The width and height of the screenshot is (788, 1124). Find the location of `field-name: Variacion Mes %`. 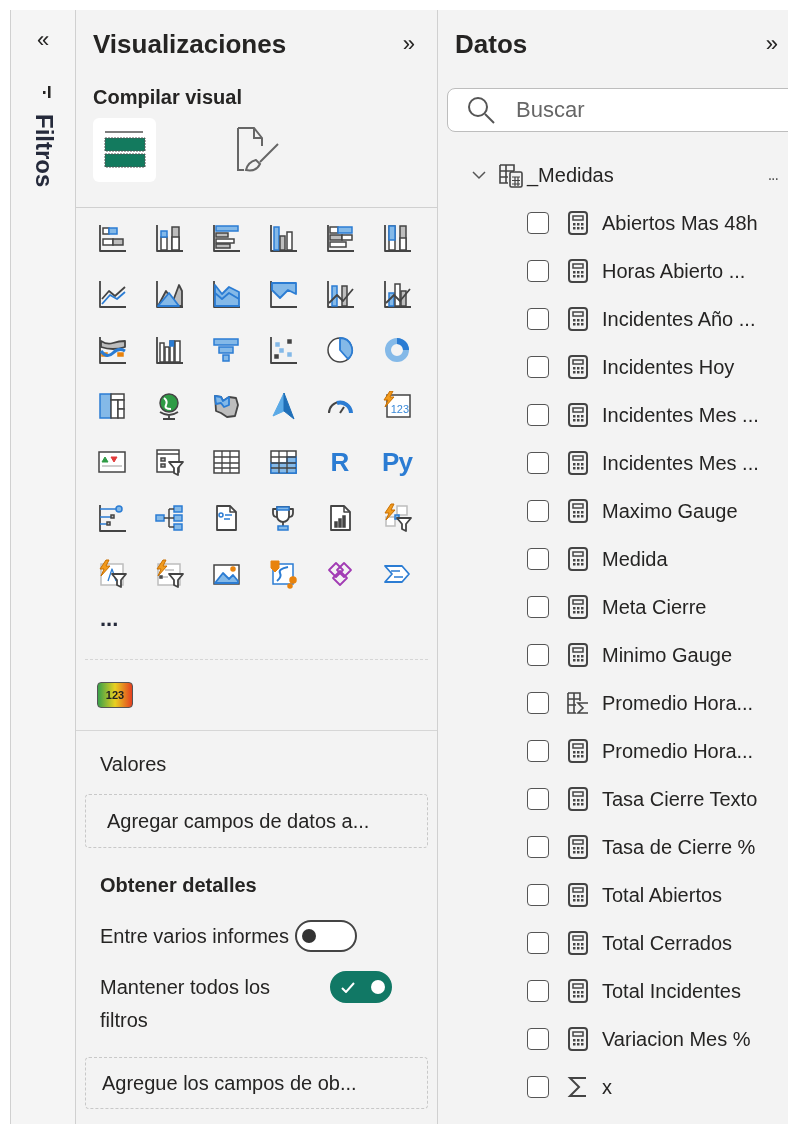

field-name: Variacion Mes % is located at coordinates (676, 1039).